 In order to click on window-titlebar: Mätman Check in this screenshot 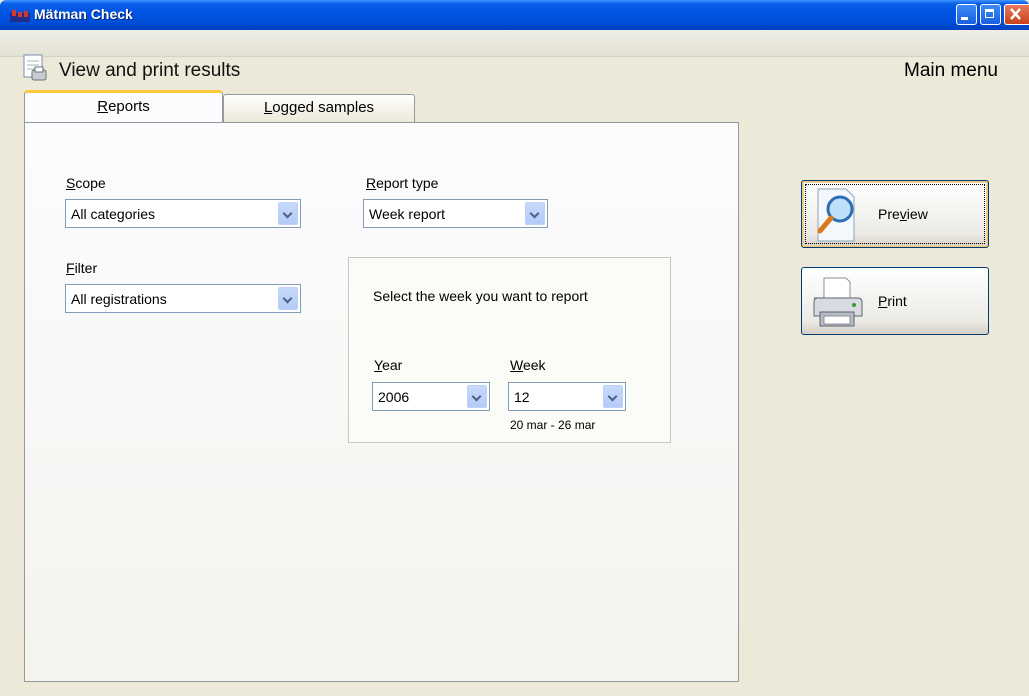, I will do `click(514, 15)`.